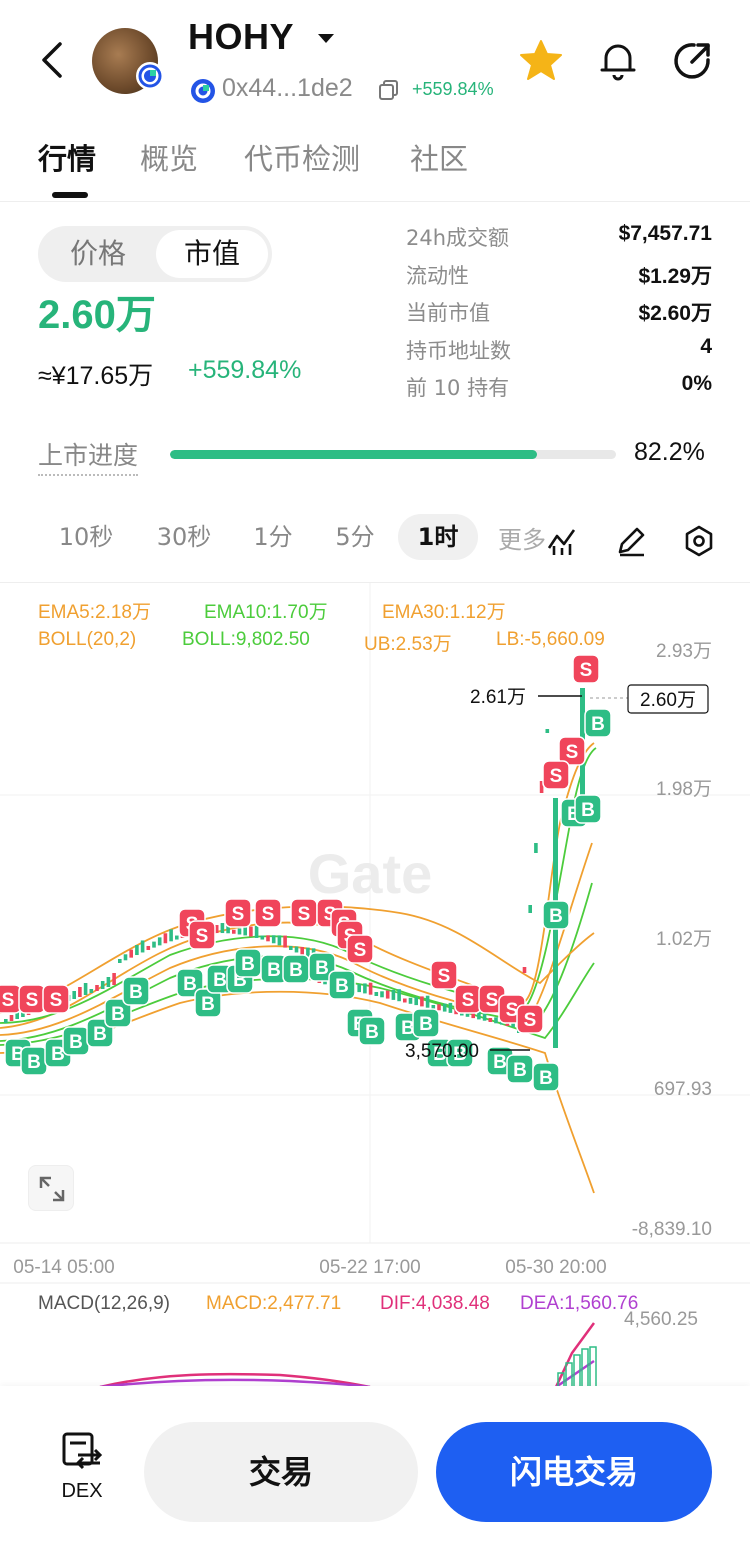  Describe the element at coordinates (70, 195) in the screenshot. I see `tab-indicator` at that location.